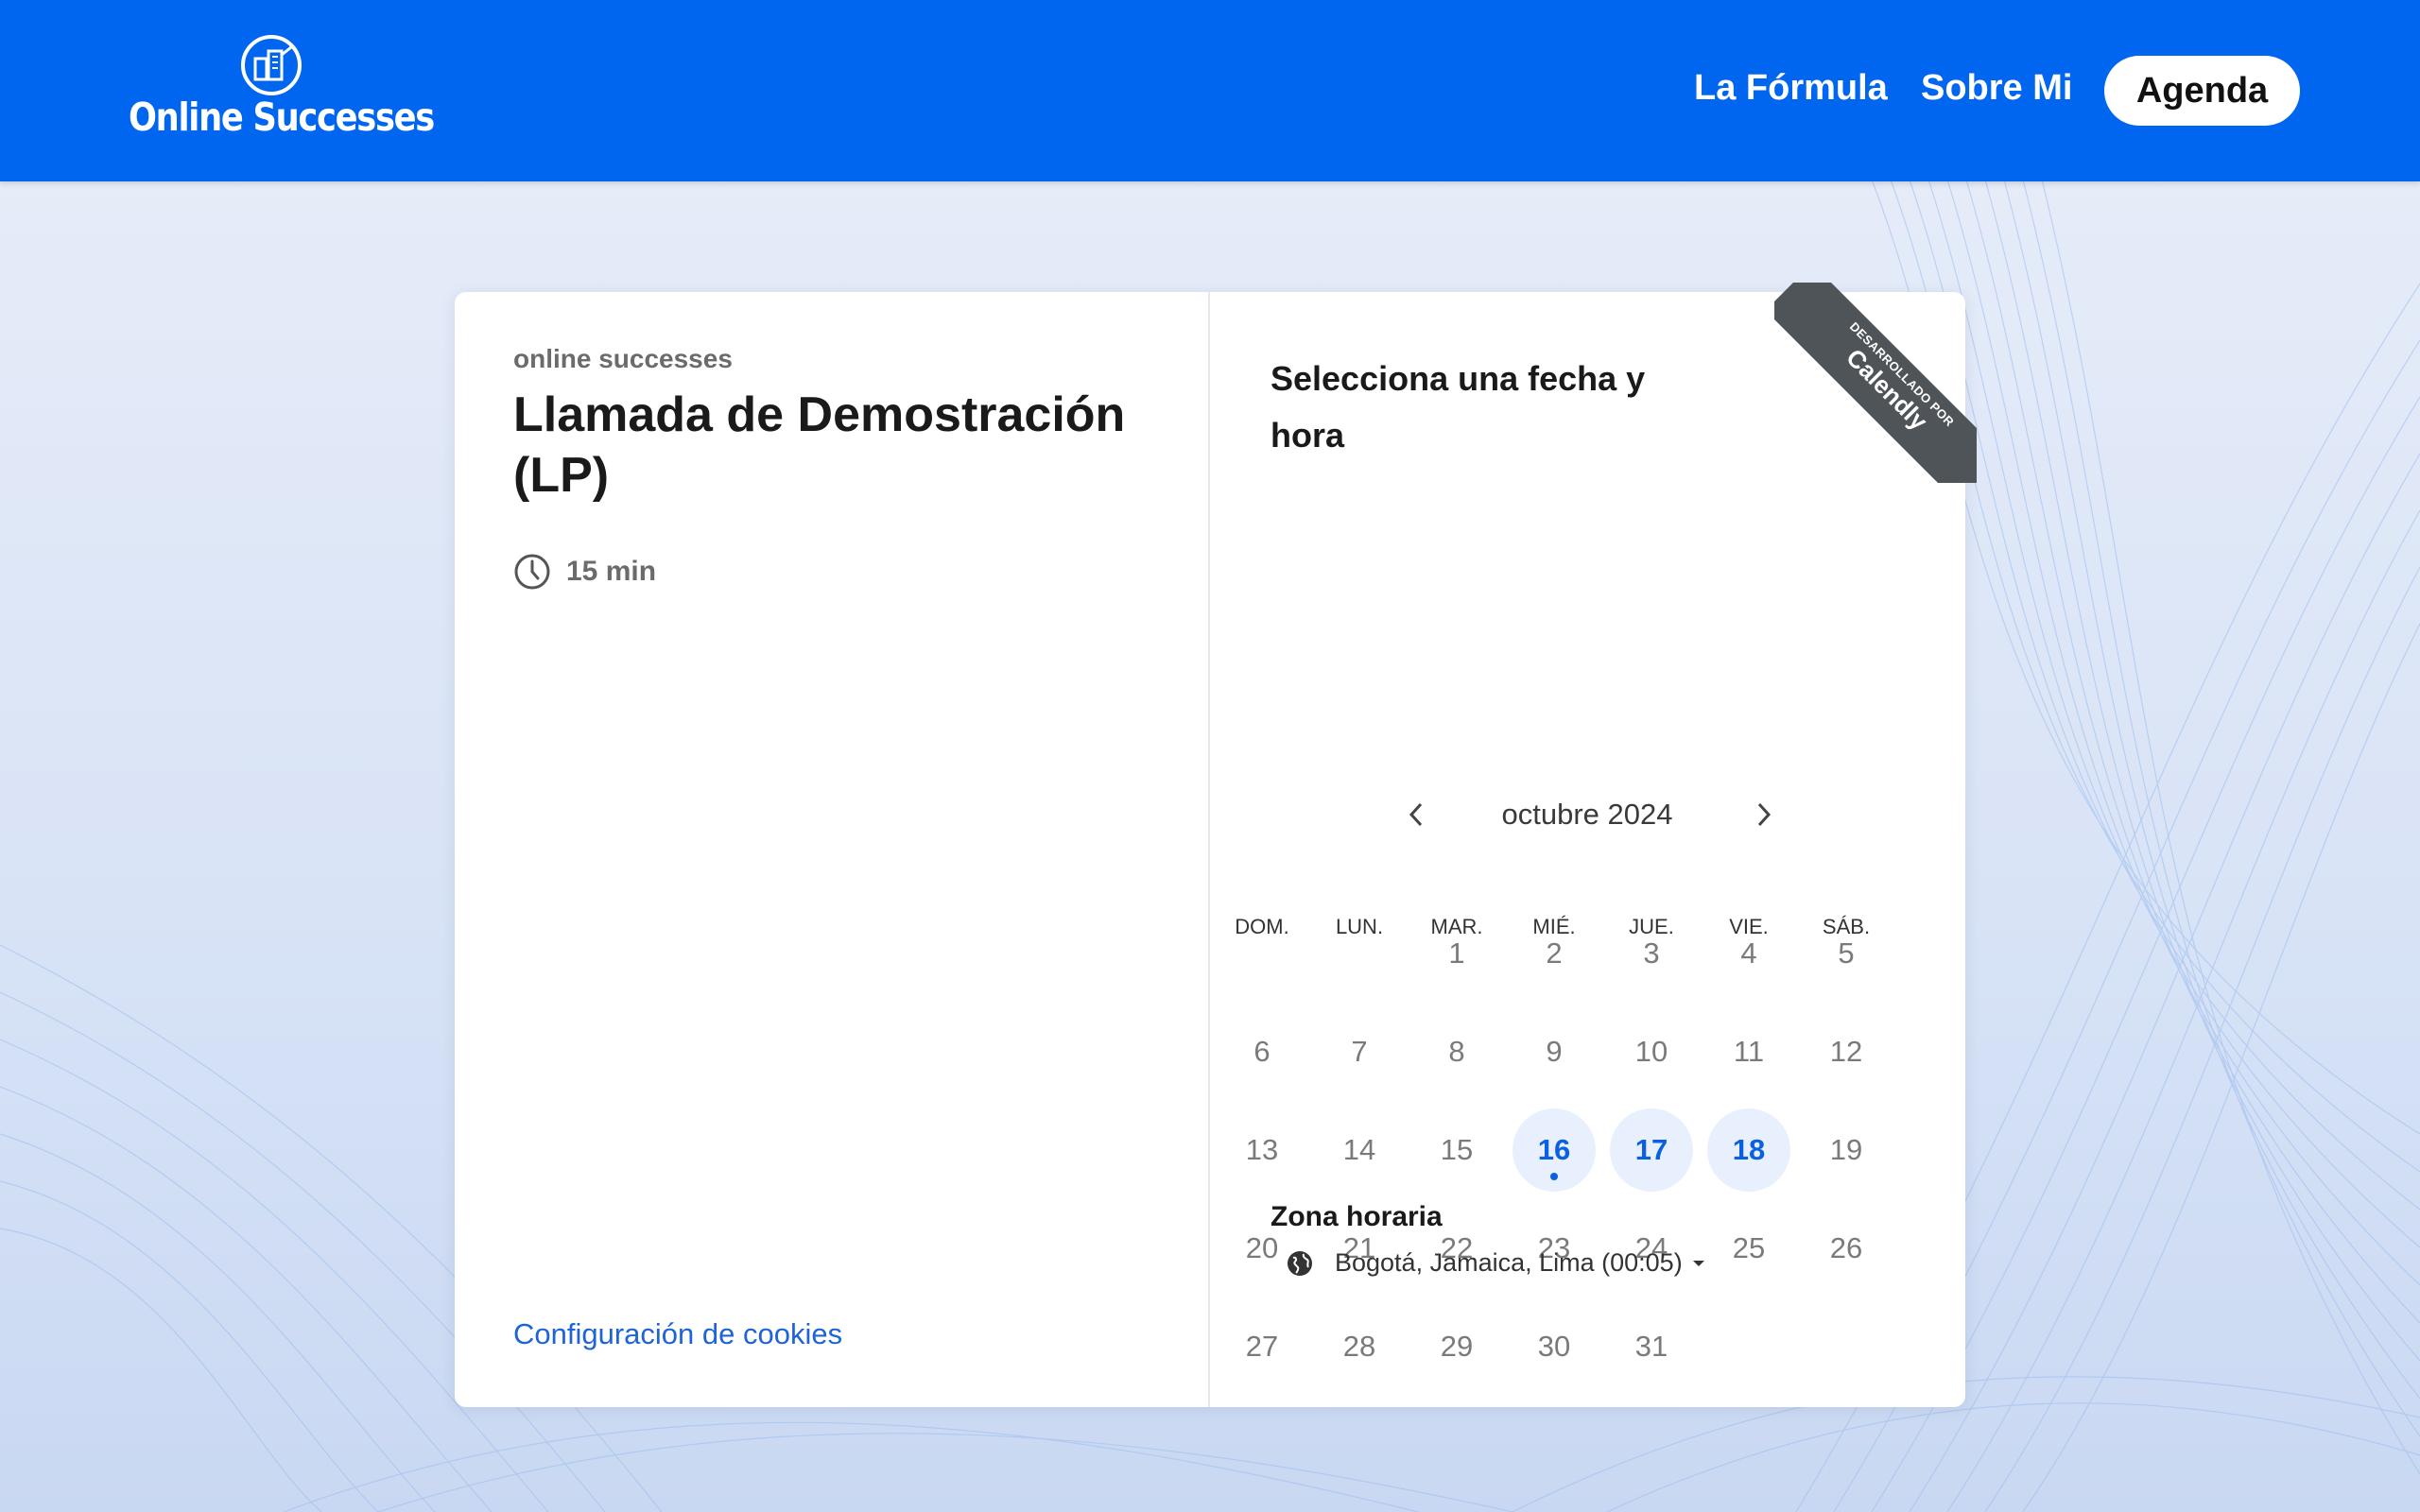  I want to click on calendar-day: 27, so click(1262, 1346).